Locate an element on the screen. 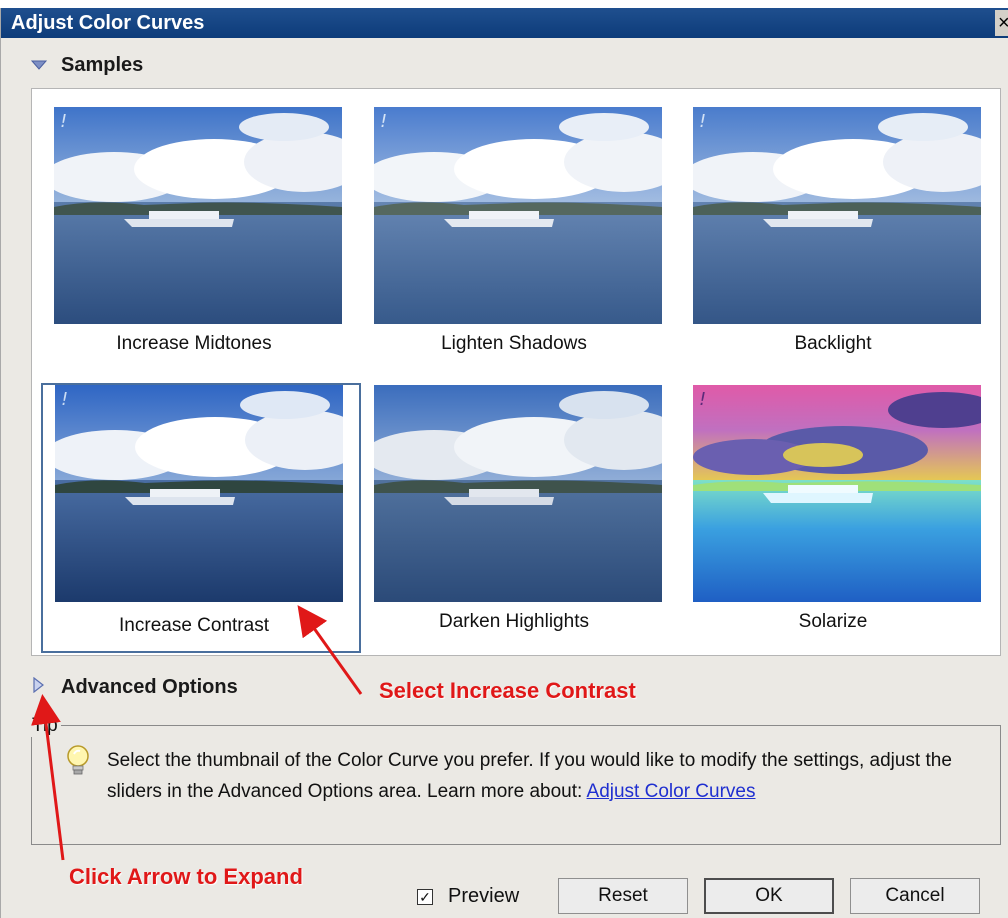 The width and height of the screenshot is (1008, 918). preview-checkbox: ✓ Preview is located at coordinates (468, 896).